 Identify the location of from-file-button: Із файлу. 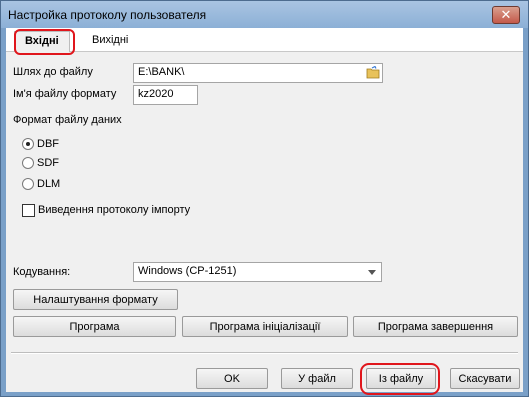
(401, 378).